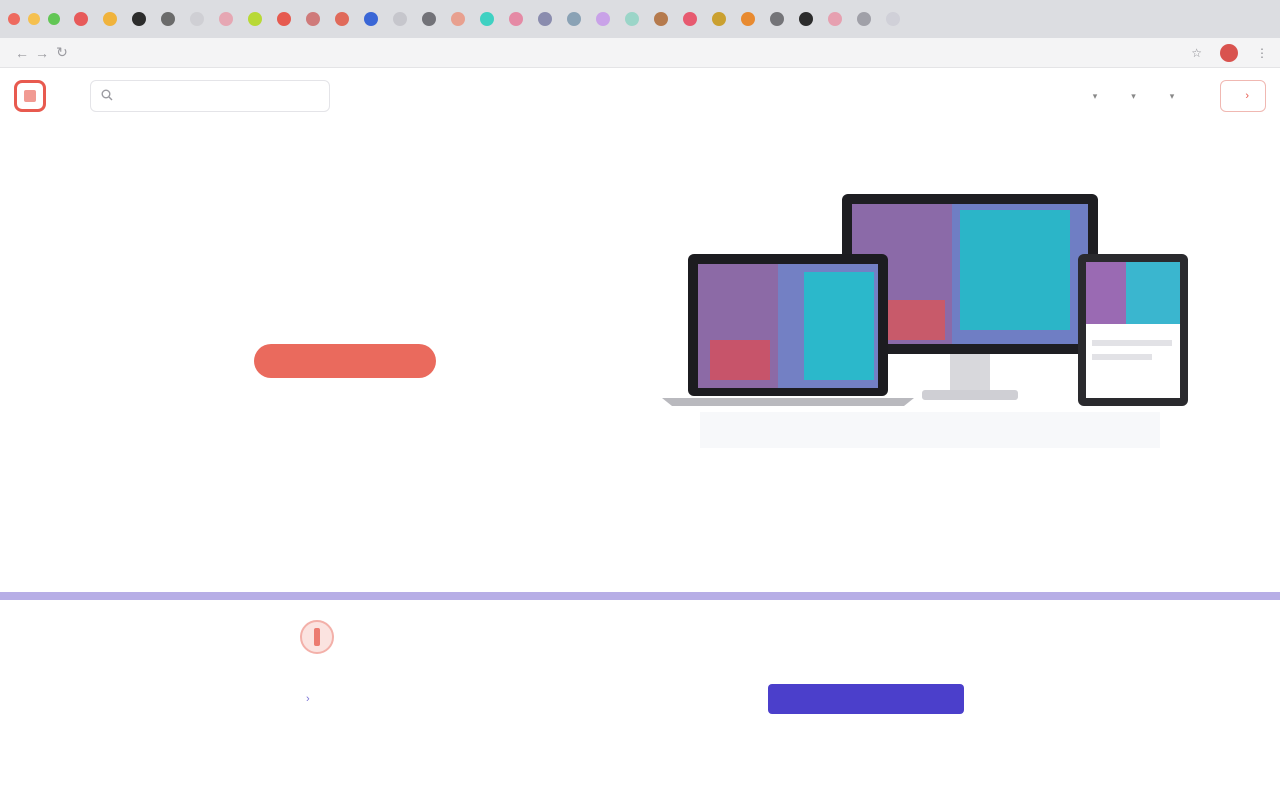 Image resolution: width=1280 pixels, height=790 pixels. I want to click on search-icon, so click(107, 96).